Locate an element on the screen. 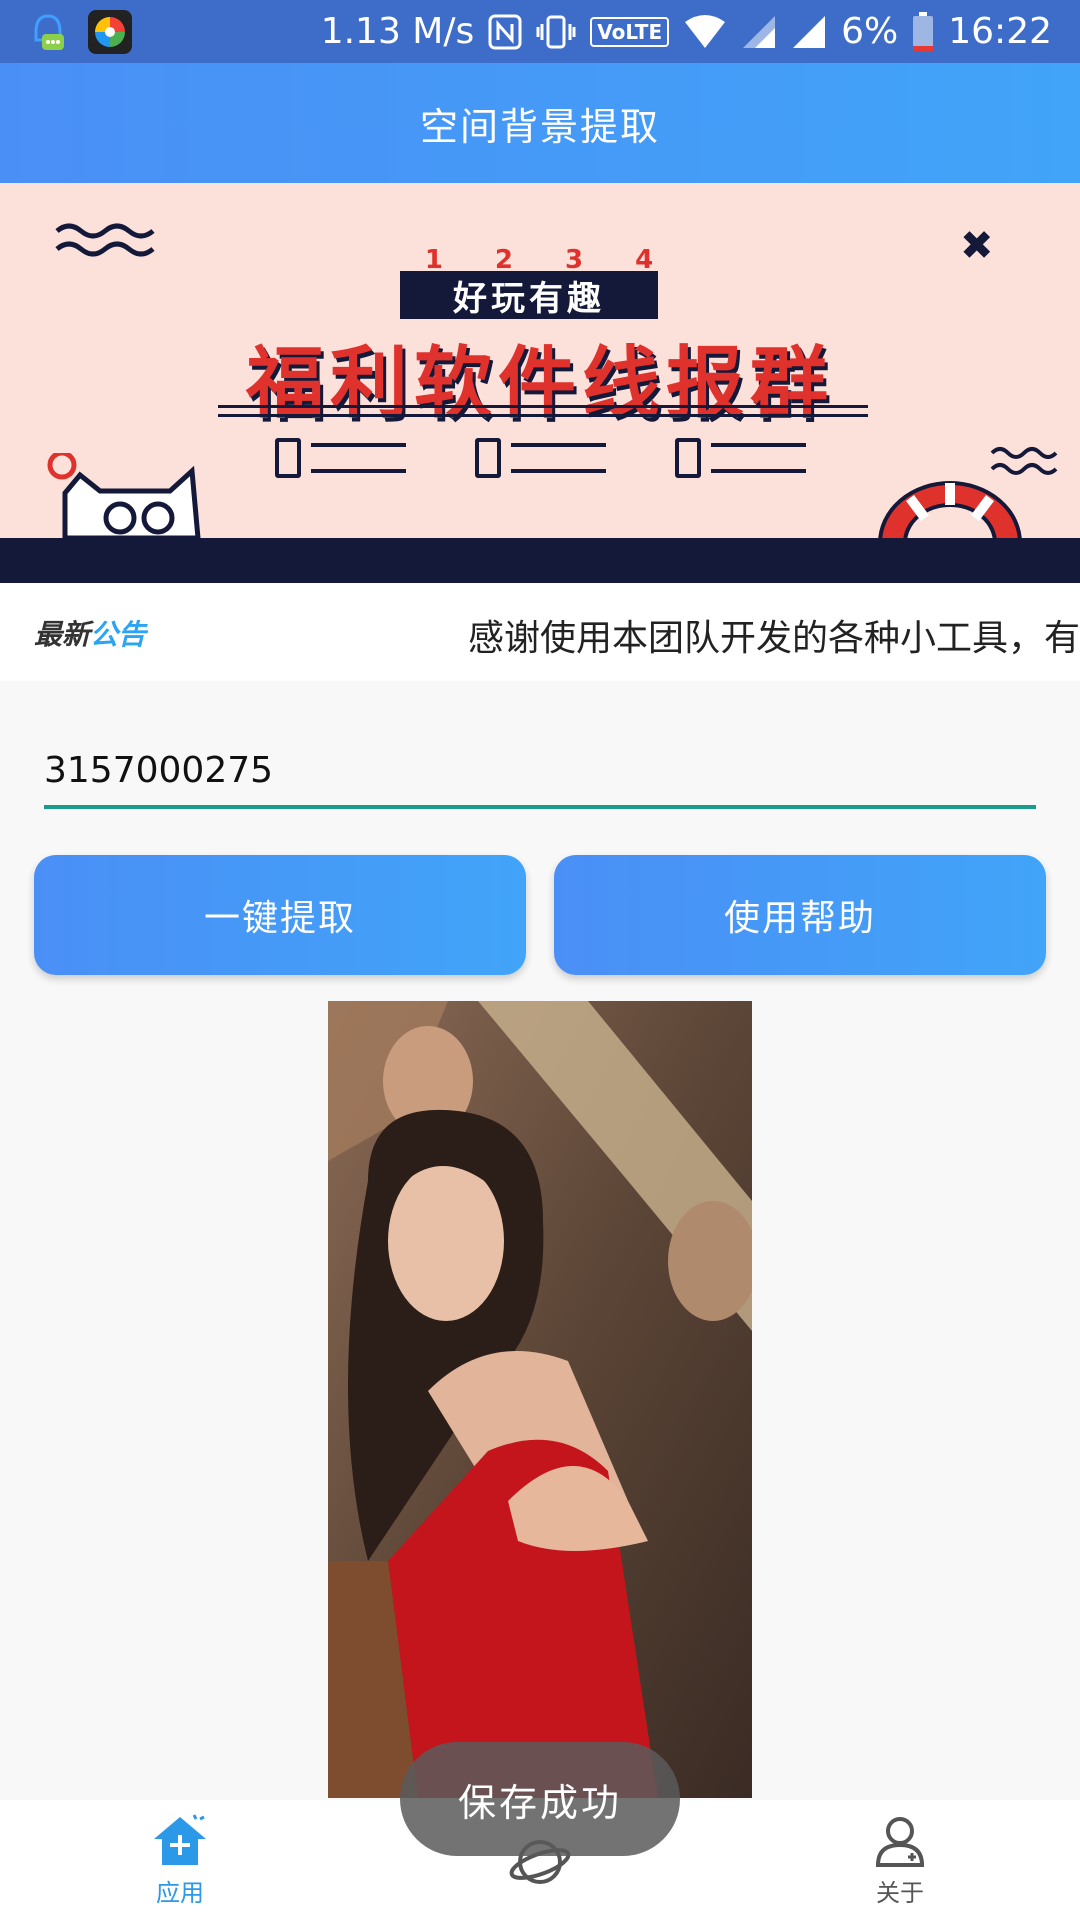 The image size is (1080, 1920). app-header: 空间背景提取 is located at coordinates (540, 123).